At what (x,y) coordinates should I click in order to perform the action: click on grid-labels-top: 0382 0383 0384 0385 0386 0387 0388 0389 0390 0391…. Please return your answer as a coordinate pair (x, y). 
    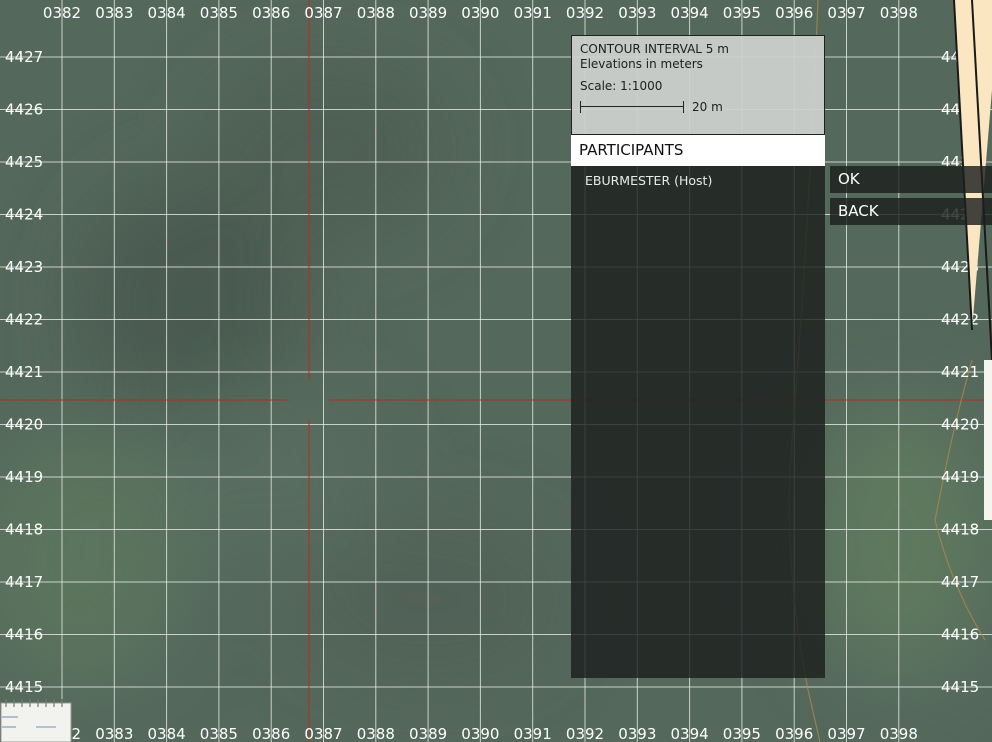
    Looking at the image, I should click on (480, 13).